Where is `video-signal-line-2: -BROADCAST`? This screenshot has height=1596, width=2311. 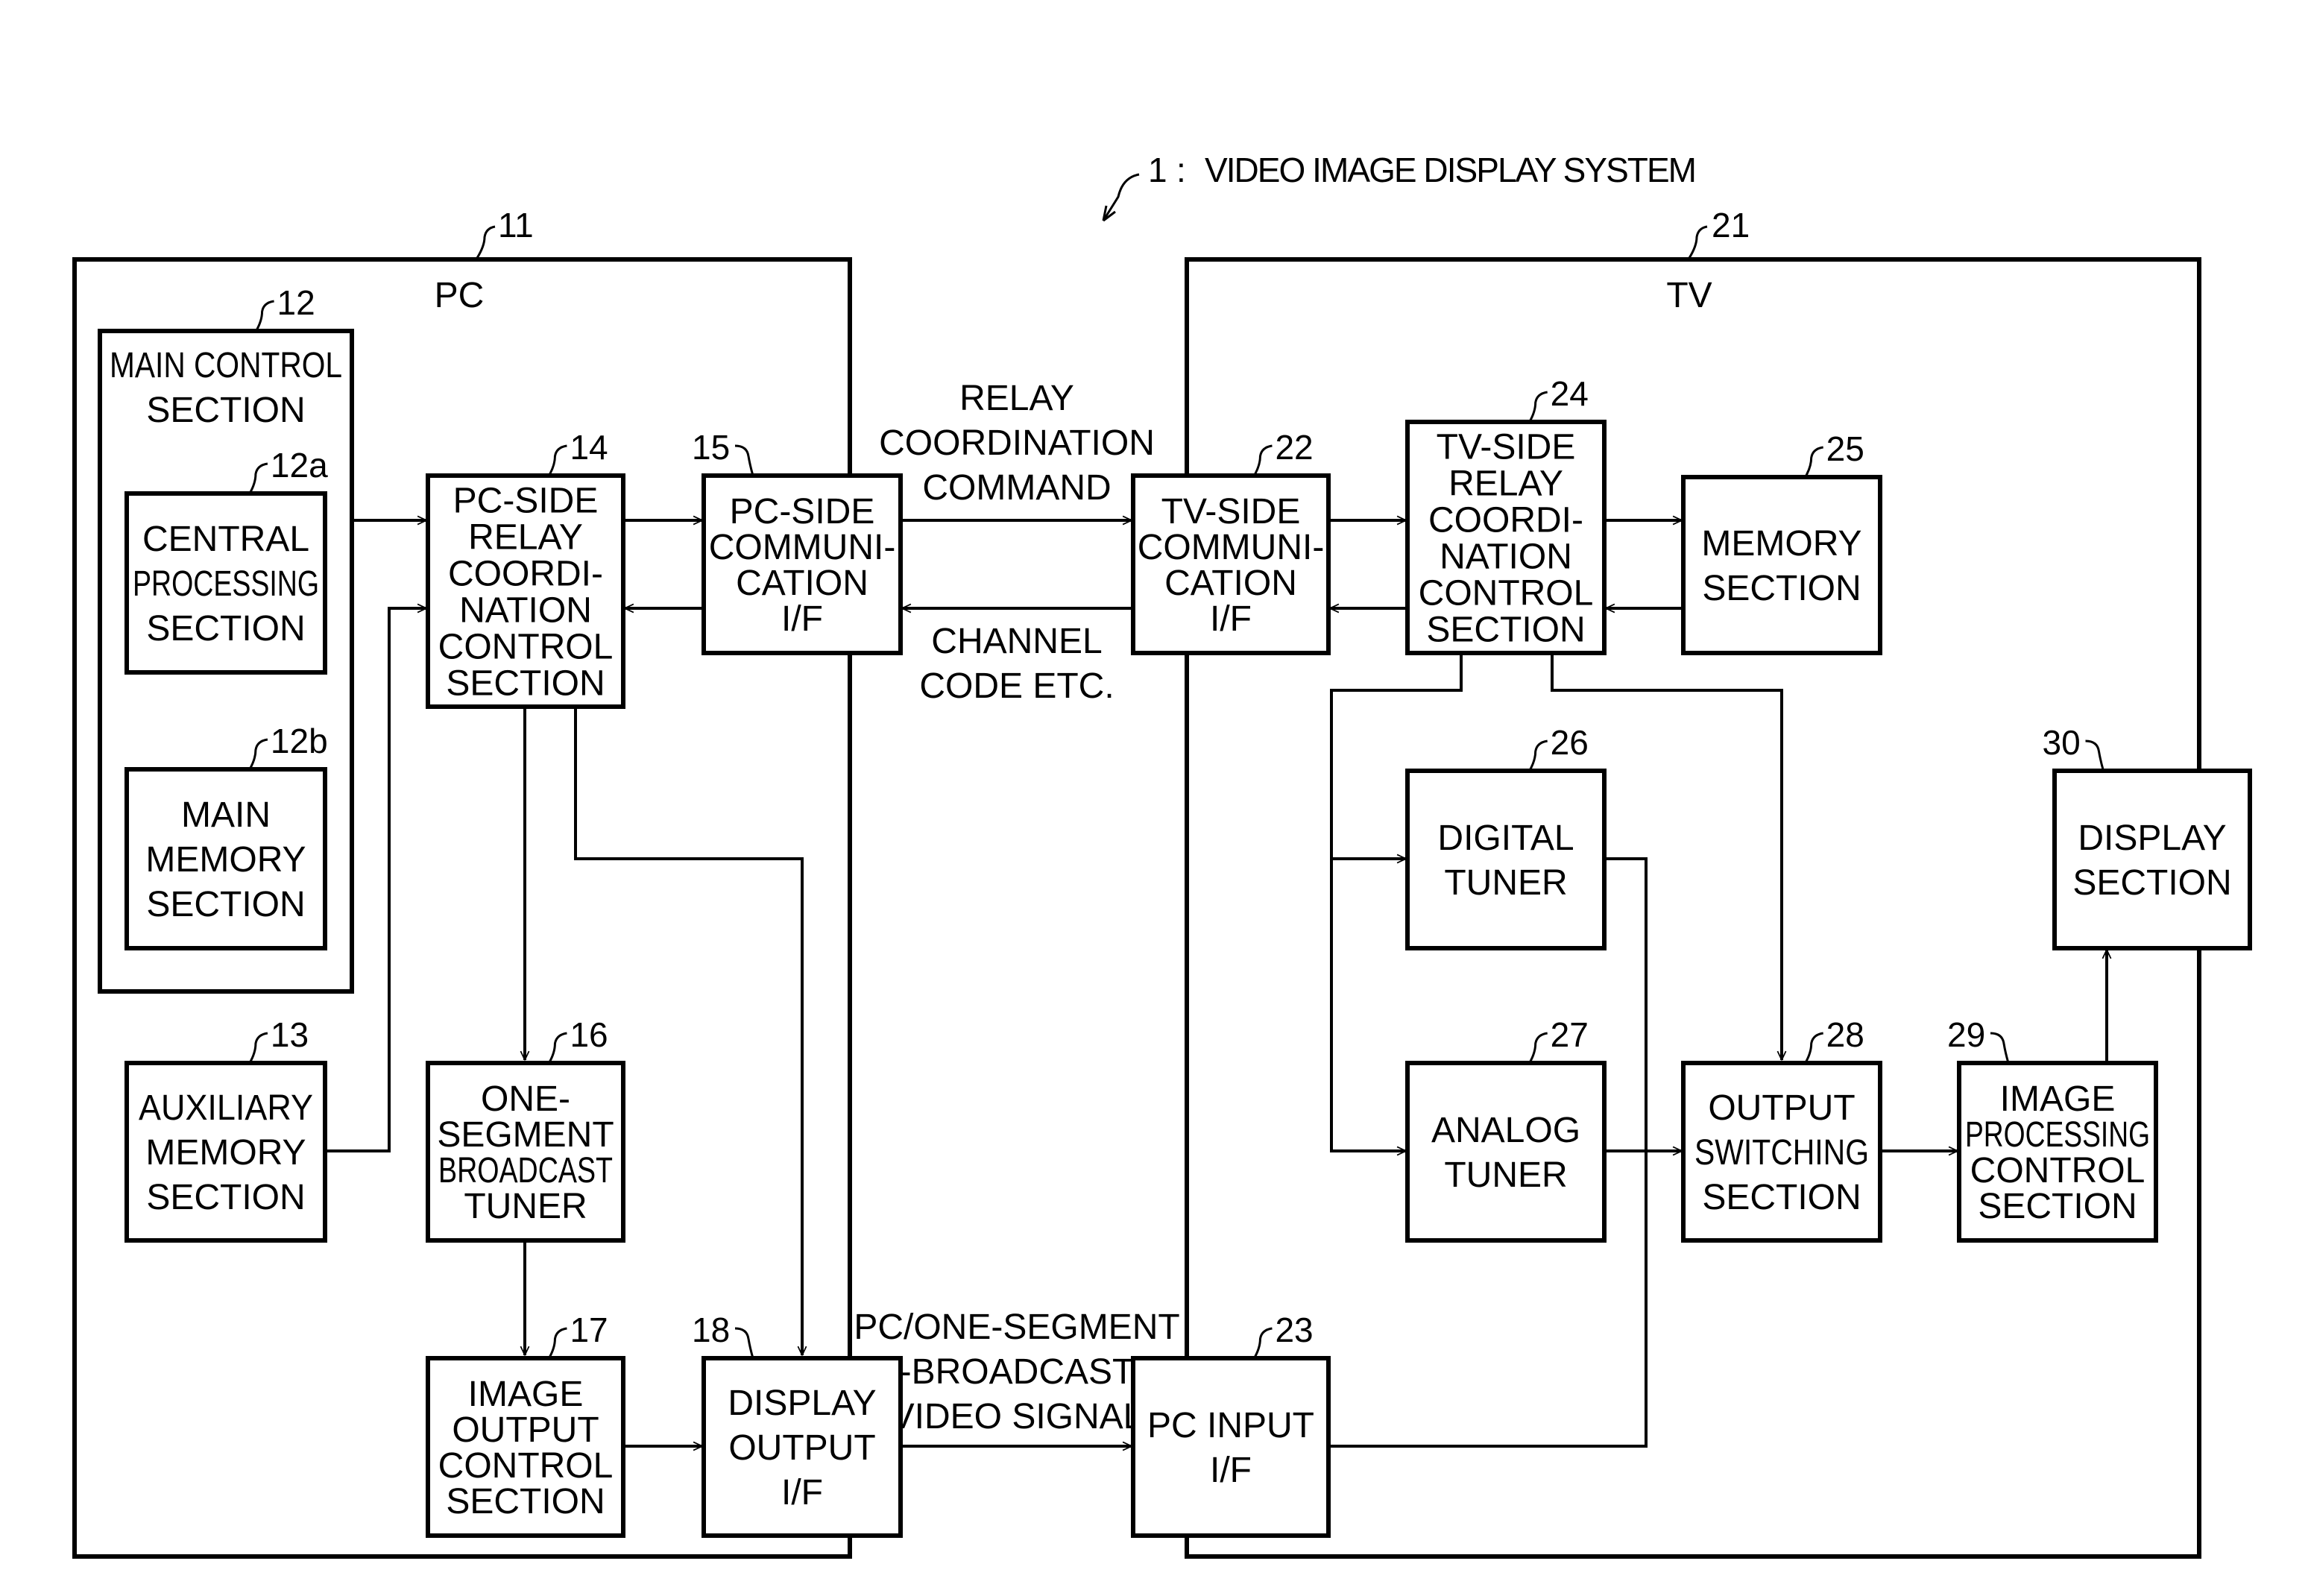
video-signal-line-2: -BROADCAST is located at coordinates (1017, 1372).